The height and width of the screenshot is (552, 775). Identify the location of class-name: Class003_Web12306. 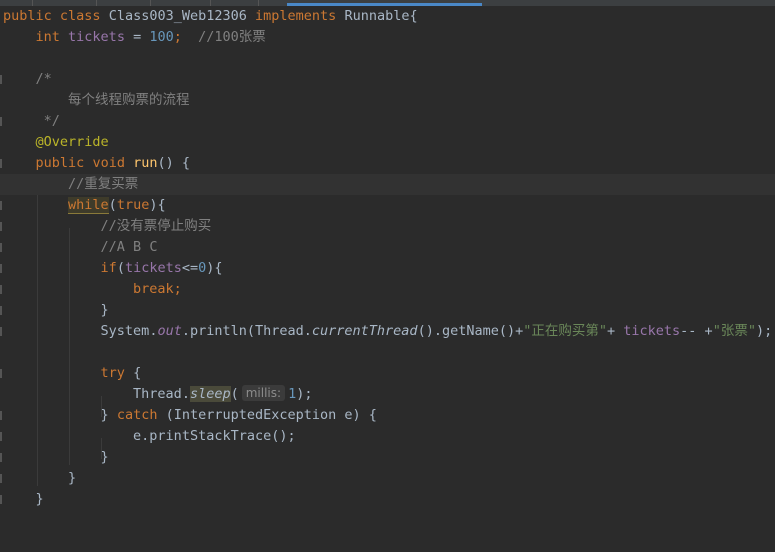
(177, 16).